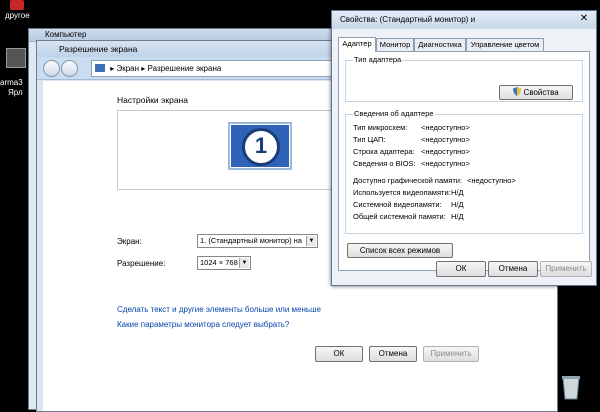 The width and height of the screenshot is (600, 412). Describe the element at coordinates (17, 15) in the screenshot. I see `desktop-icon-label: другое` at that location.